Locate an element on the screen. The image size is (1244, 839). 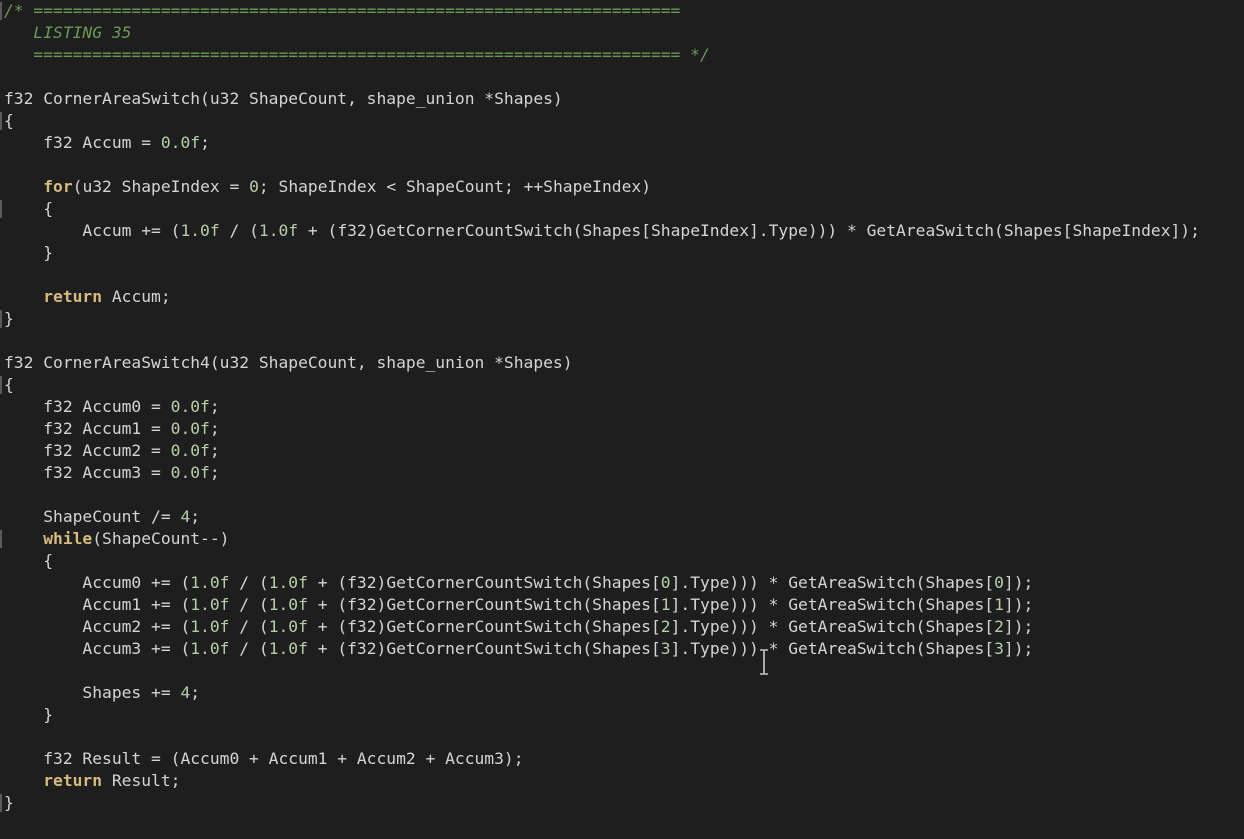
text-ibeam-cursor-icon is located at coordinates (764, 662).